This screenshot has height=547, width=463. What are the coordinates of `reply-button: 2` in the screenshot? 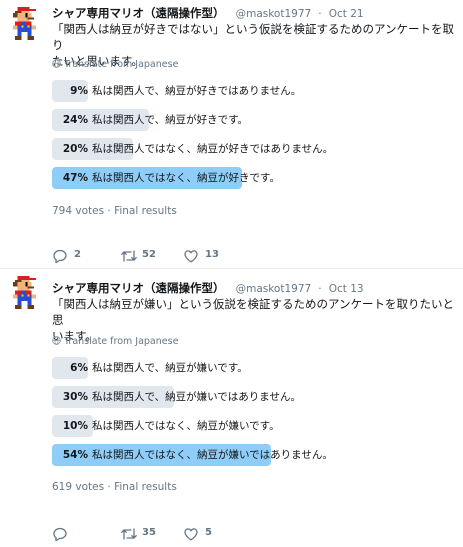 It's located at (72, 256).